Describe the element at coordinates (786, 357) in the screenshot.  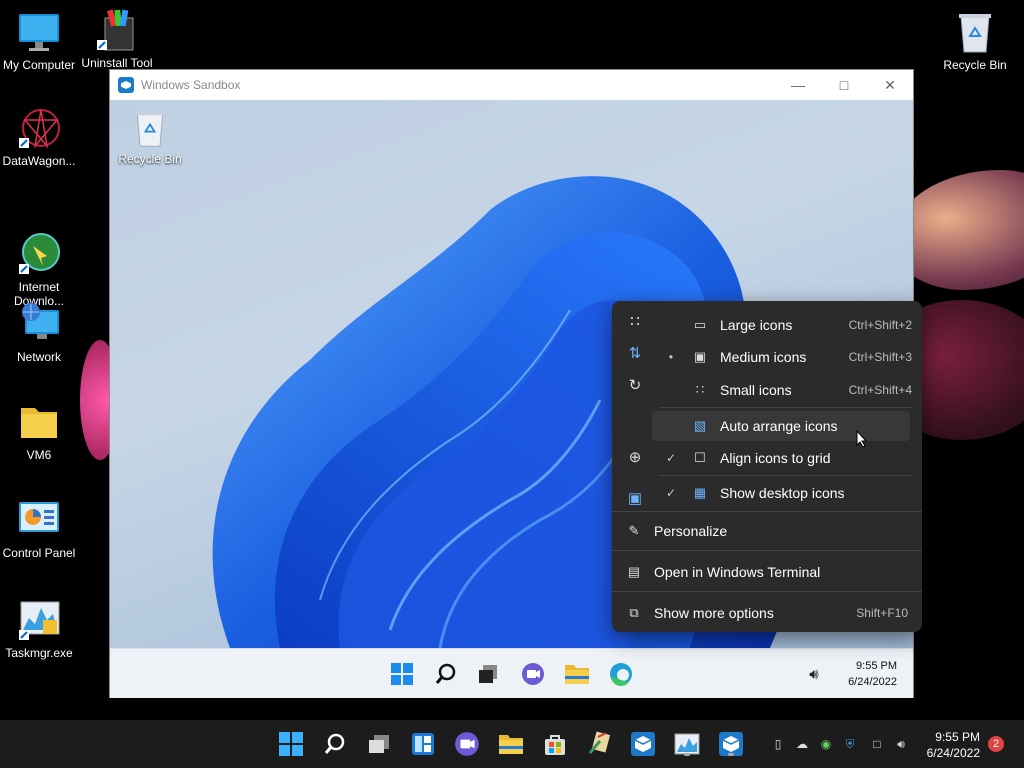
I see `menu-item-medium-icons: • ▣ Medium icons Ctrl+Shift+3` at that location.